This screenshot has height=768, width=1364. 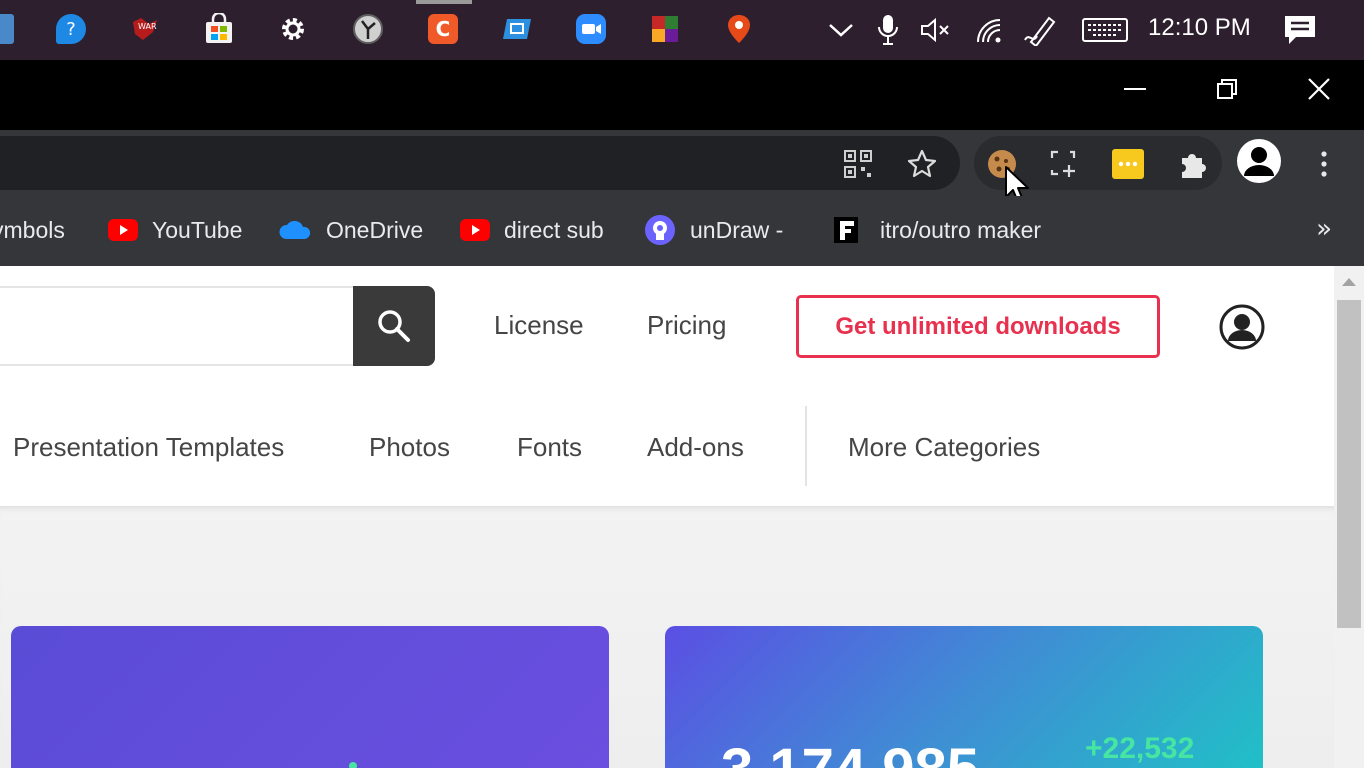 What do you see at coordinates (1105, 30) in the screenshot?
I see `touch-keyboard-icon` at bounding box center [1105, 30].